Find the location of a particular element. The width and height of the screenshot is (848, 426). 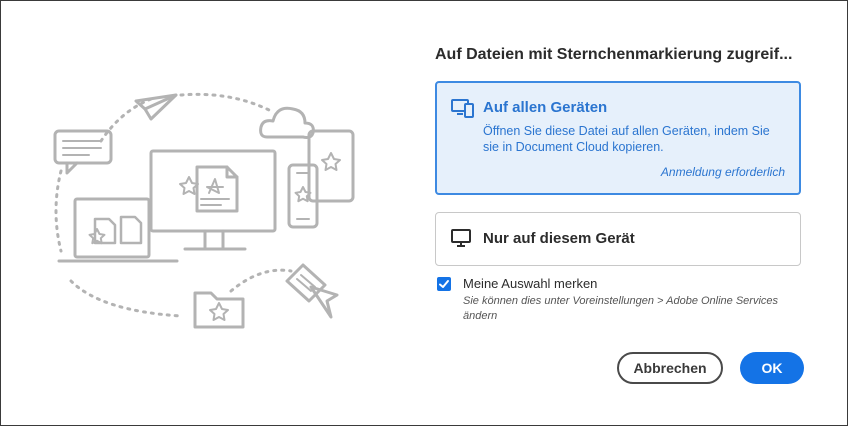

remember-choice-checkbox is located at coordinates (444, 284).